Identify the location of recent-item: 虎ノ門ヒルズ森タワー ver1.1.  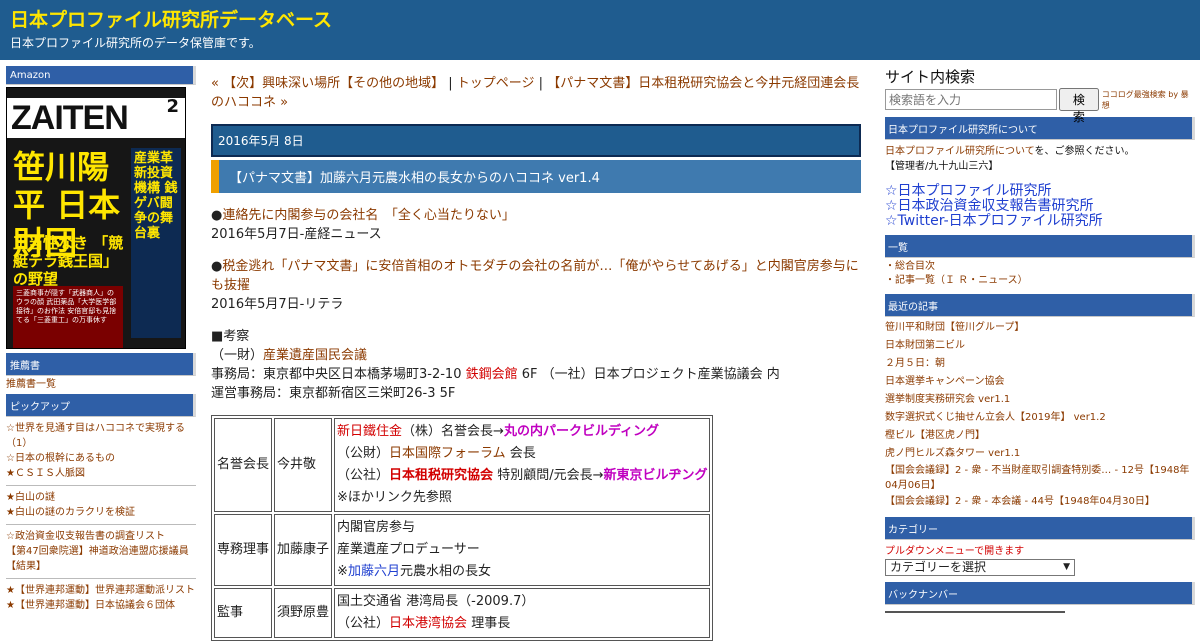
(1040, 454).